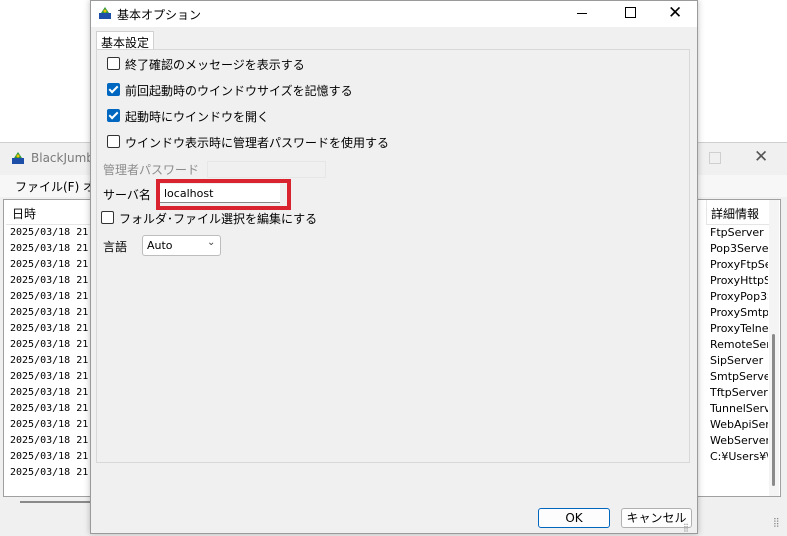 The height and width of the screenshot is (536, 787). What do you see at coordinates (394, 14) in the screenshot?
I see `dialog-titlebar: 基本オプション ✕` at bounding box center [394, 14].